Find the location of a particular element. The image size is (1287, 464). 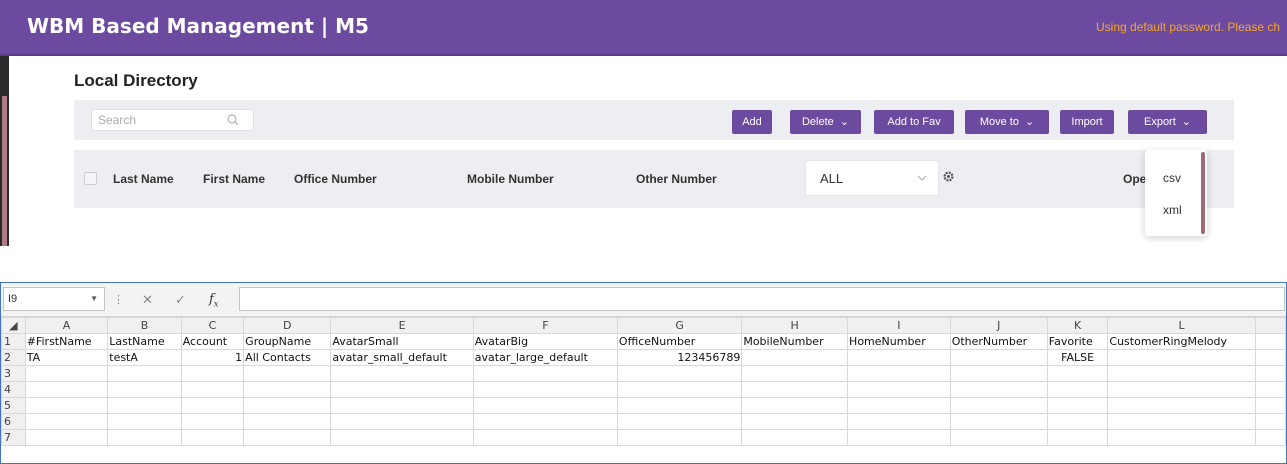

cell: #FirstName is located at coordinates (66, 341).